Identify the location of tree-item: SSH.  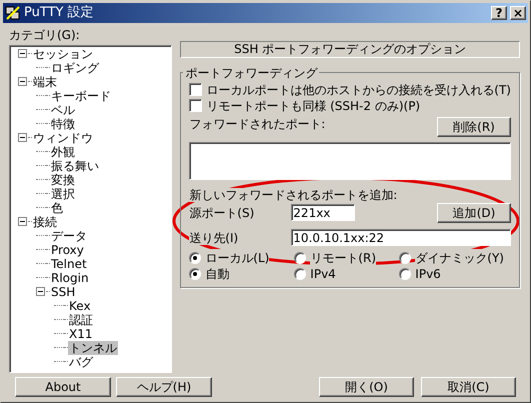
(63, 291).